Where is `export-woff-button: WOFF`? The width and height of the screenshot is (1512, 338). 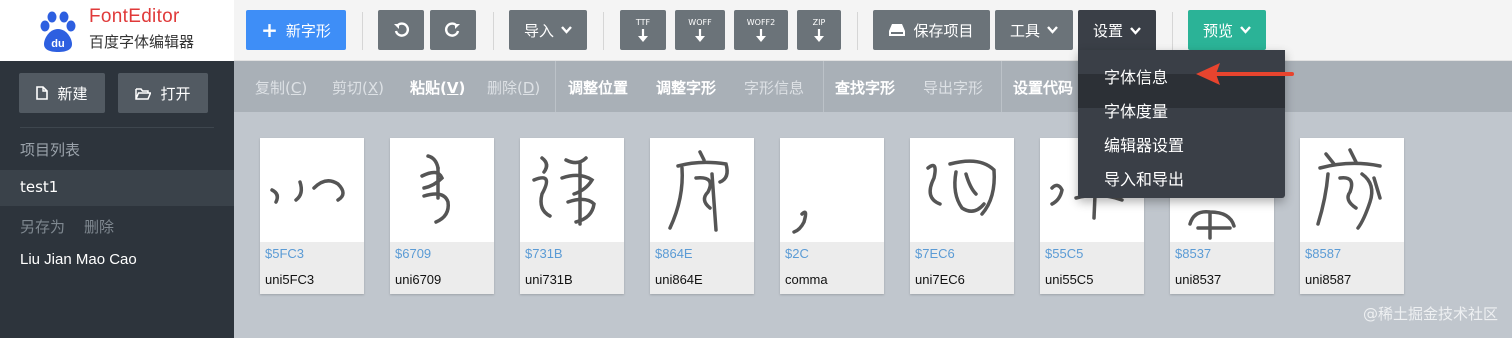
export-woff-button: WOFF is located at coordinates (700, 30).